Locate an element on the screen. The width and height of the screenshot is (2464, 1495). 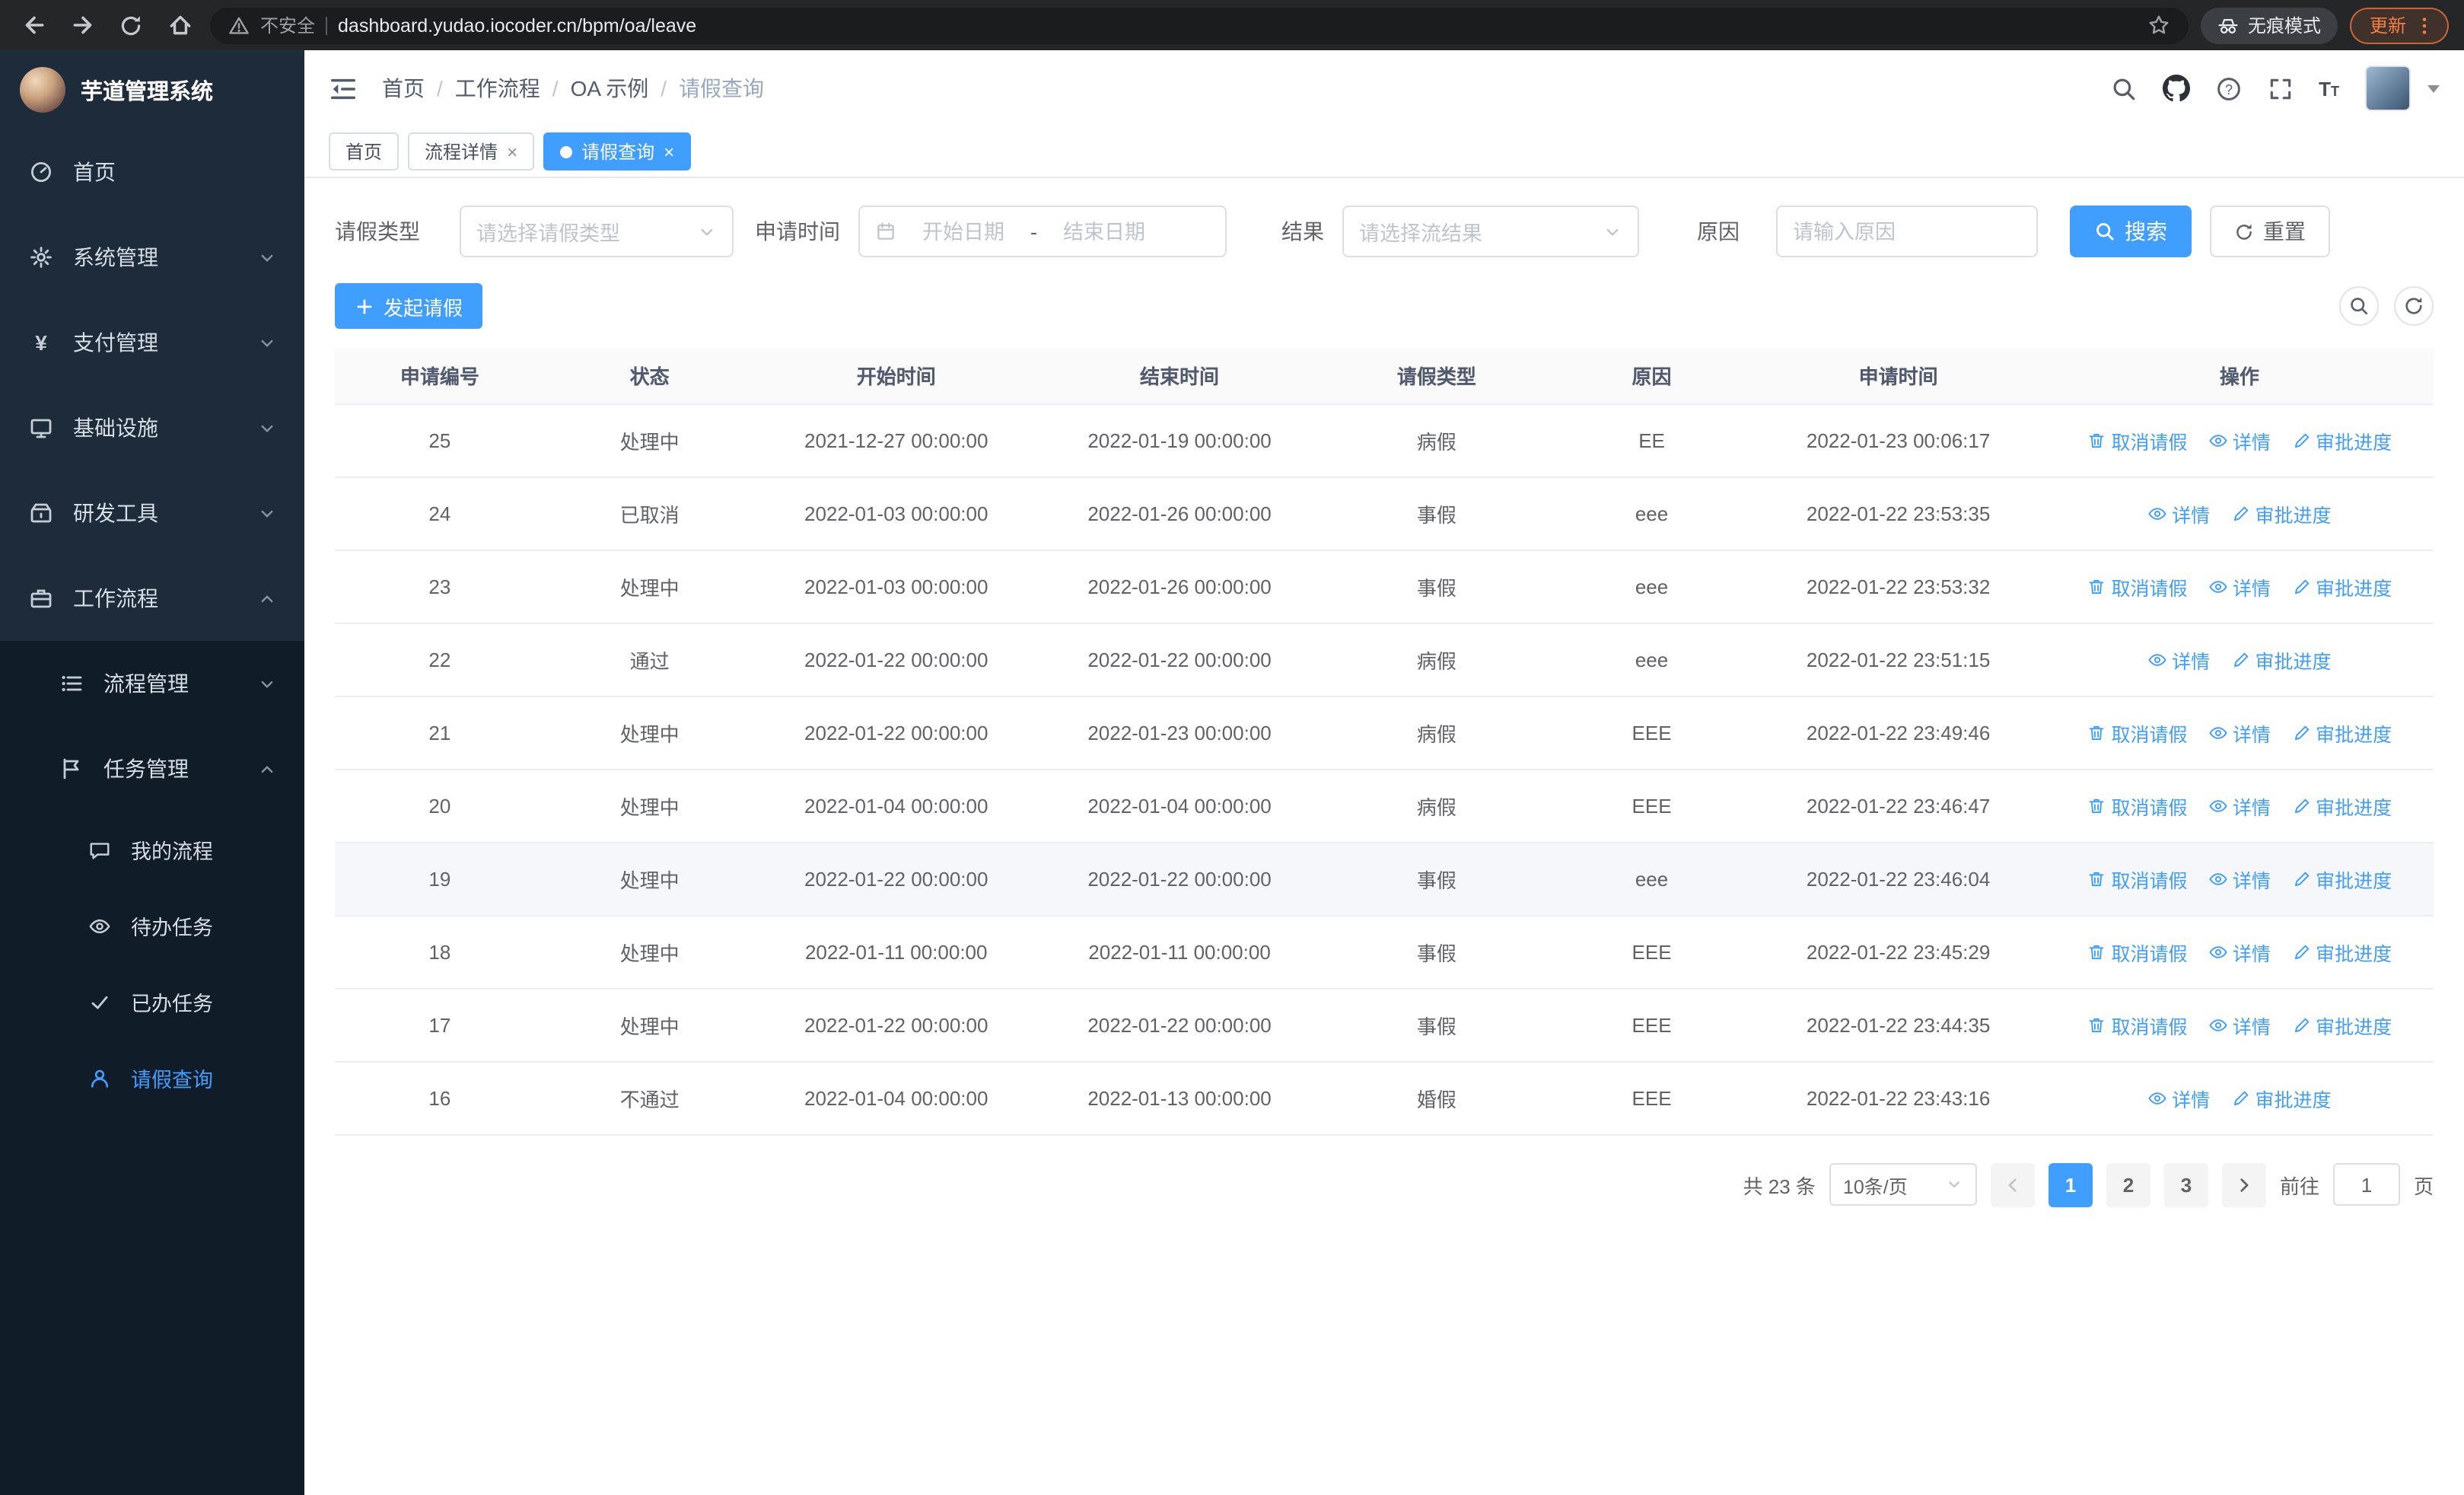
table-refresh-button is located at coordinates (2414, 306).